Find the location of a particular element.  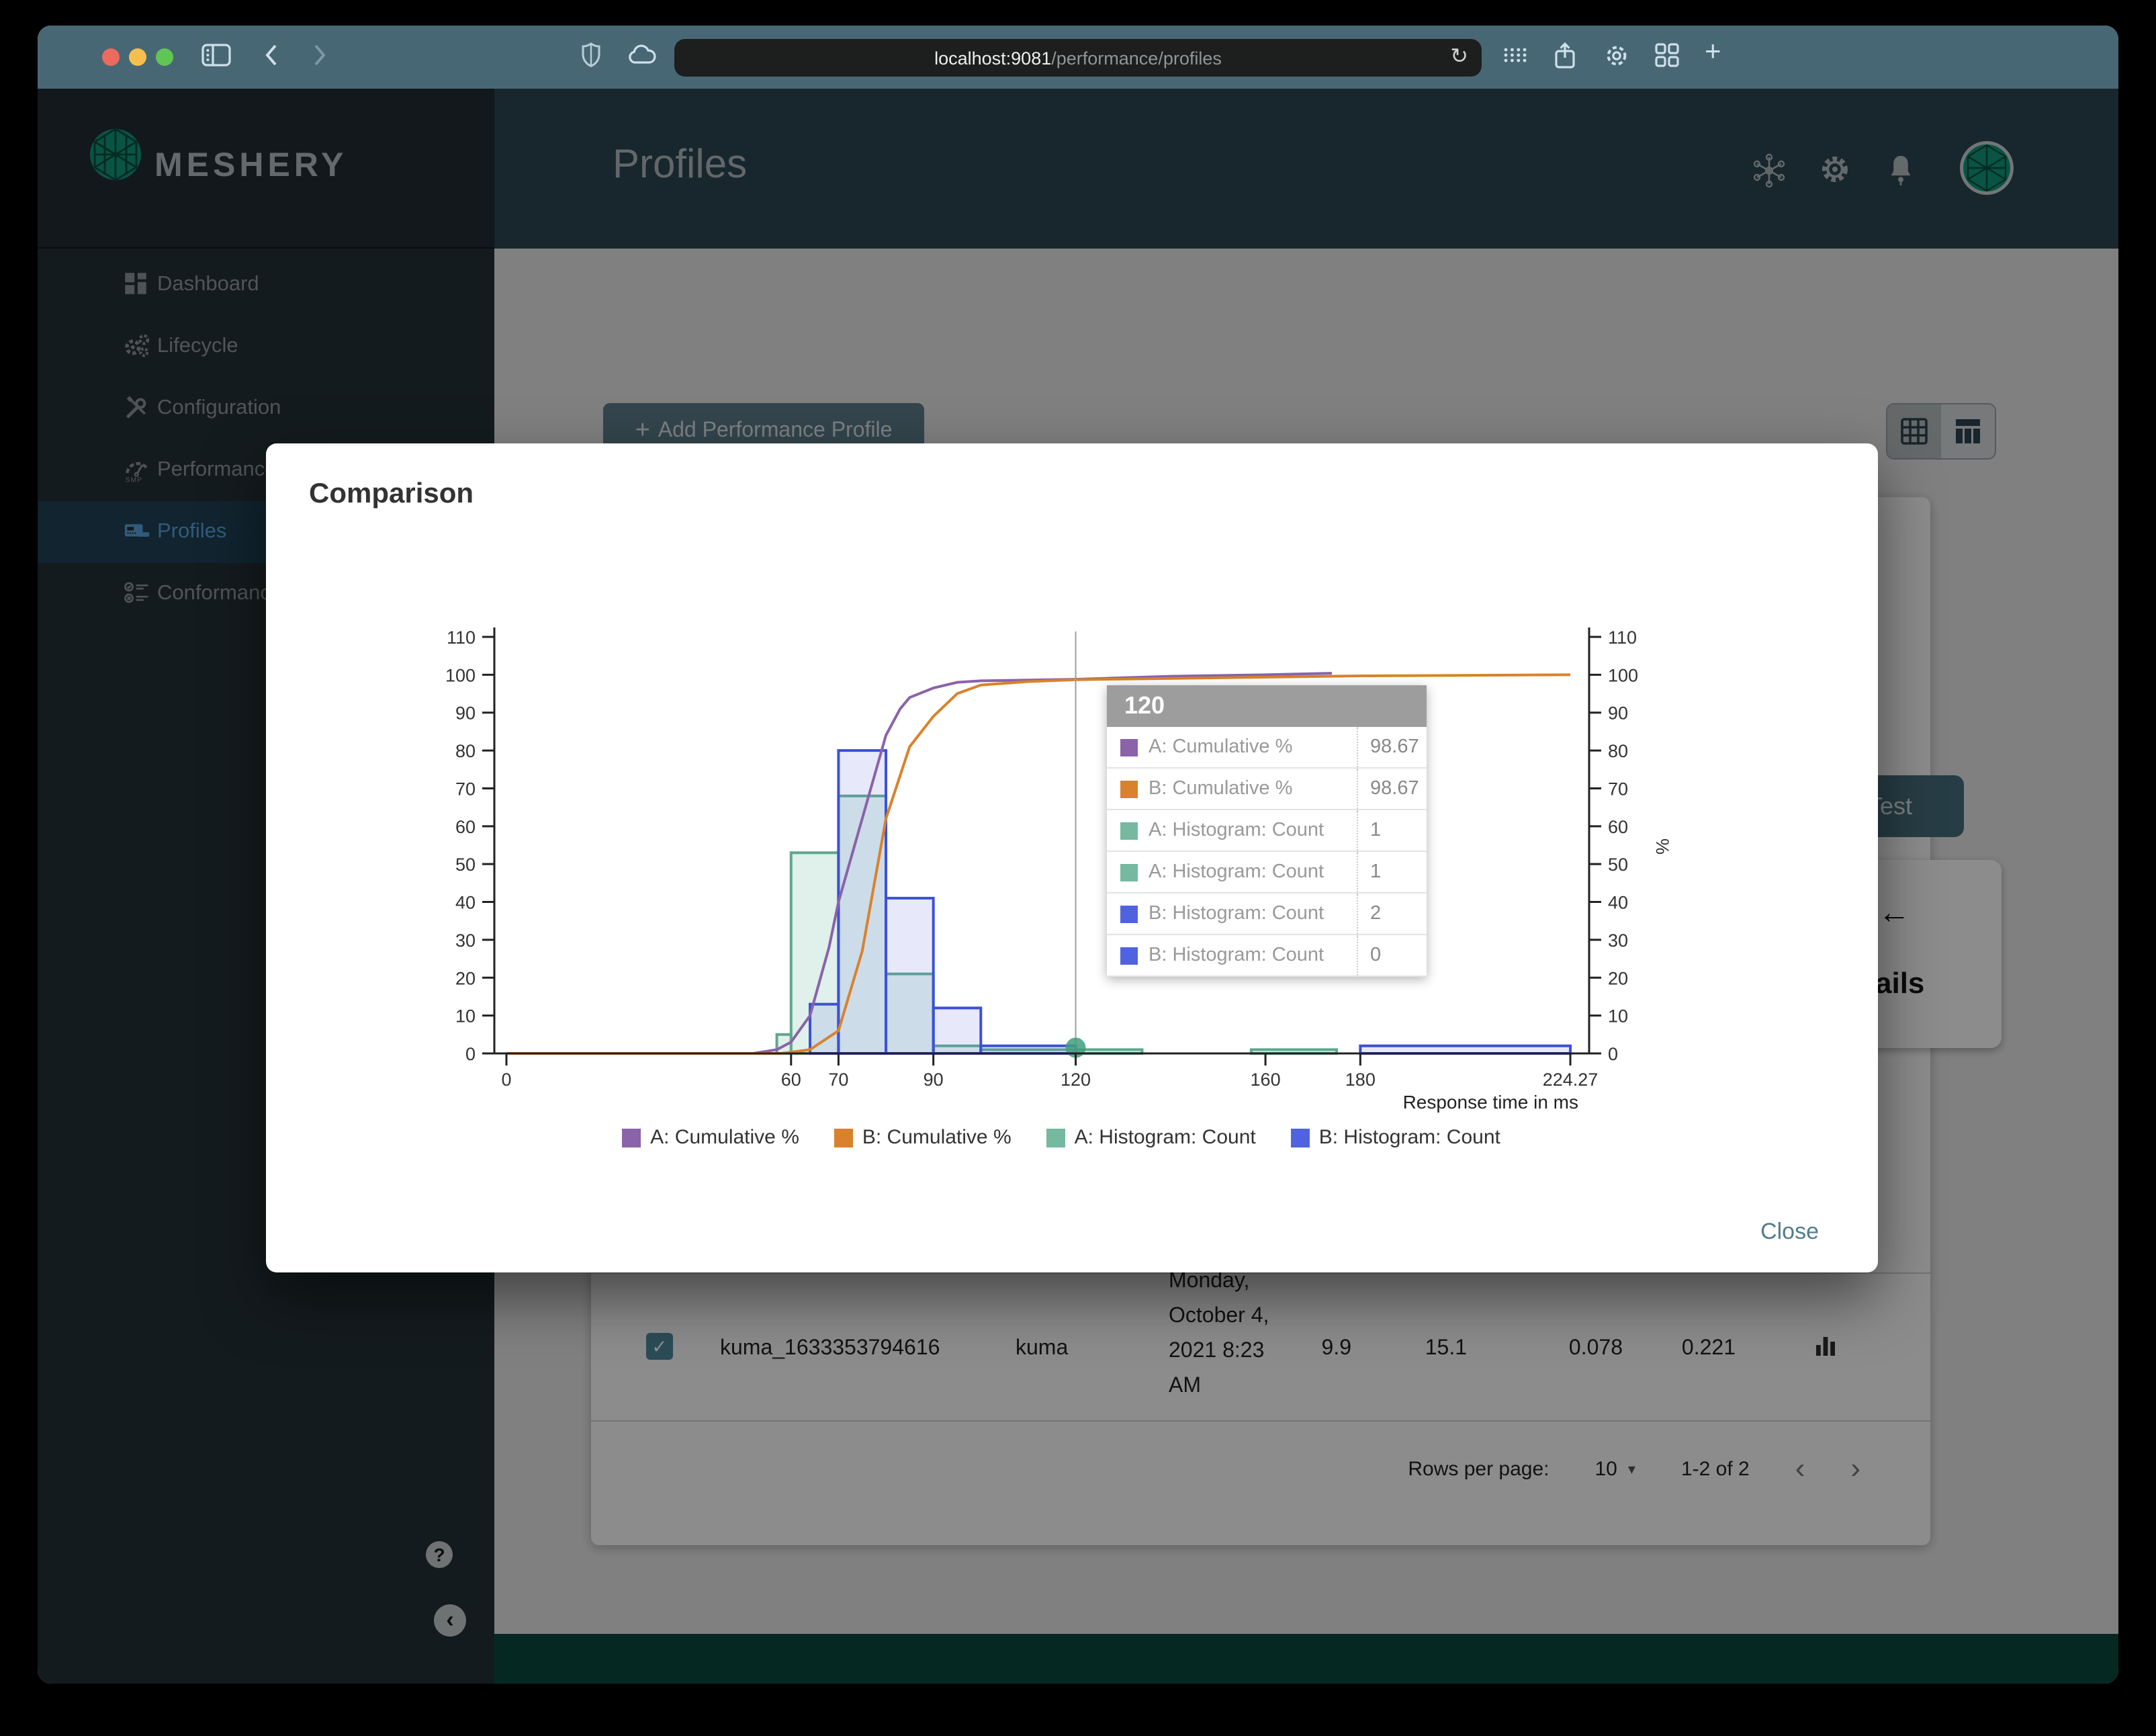

legend-item: B: Cumulative % is located at coordinates (923, 1137).